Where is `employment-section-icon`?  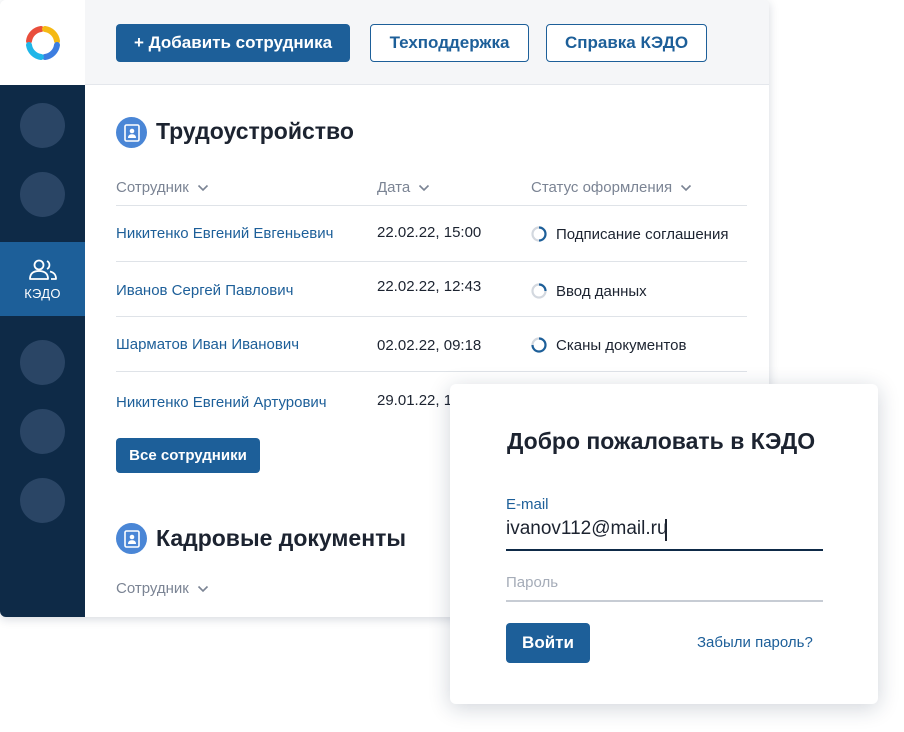
employment-section-icon is located at coordinates (131, 132).